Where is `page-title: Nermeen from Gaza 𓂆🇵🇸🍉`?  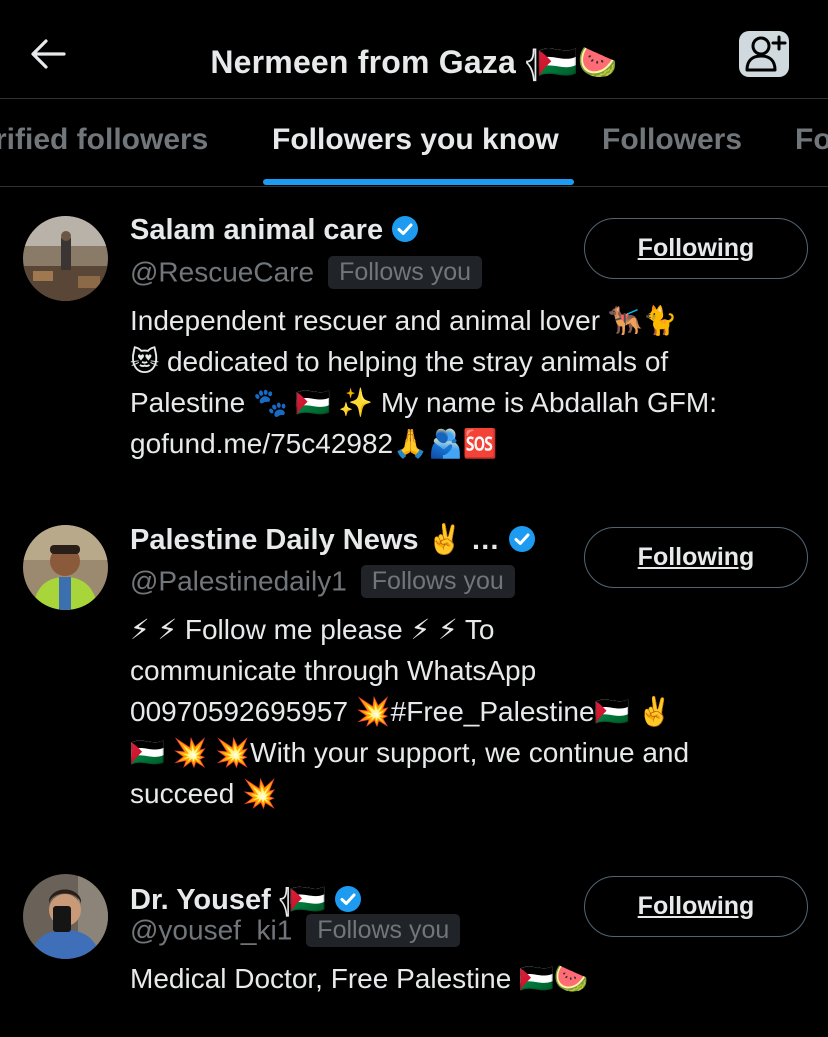 page-title: Nermeen from Gaza 𓂆🇵🇸🍉 is located at coordinates (414, 62).